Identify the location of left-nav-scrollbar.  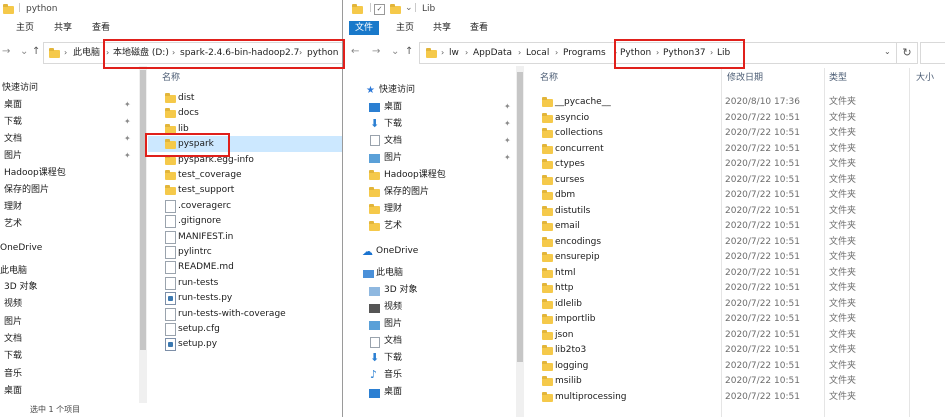
(143, 234).